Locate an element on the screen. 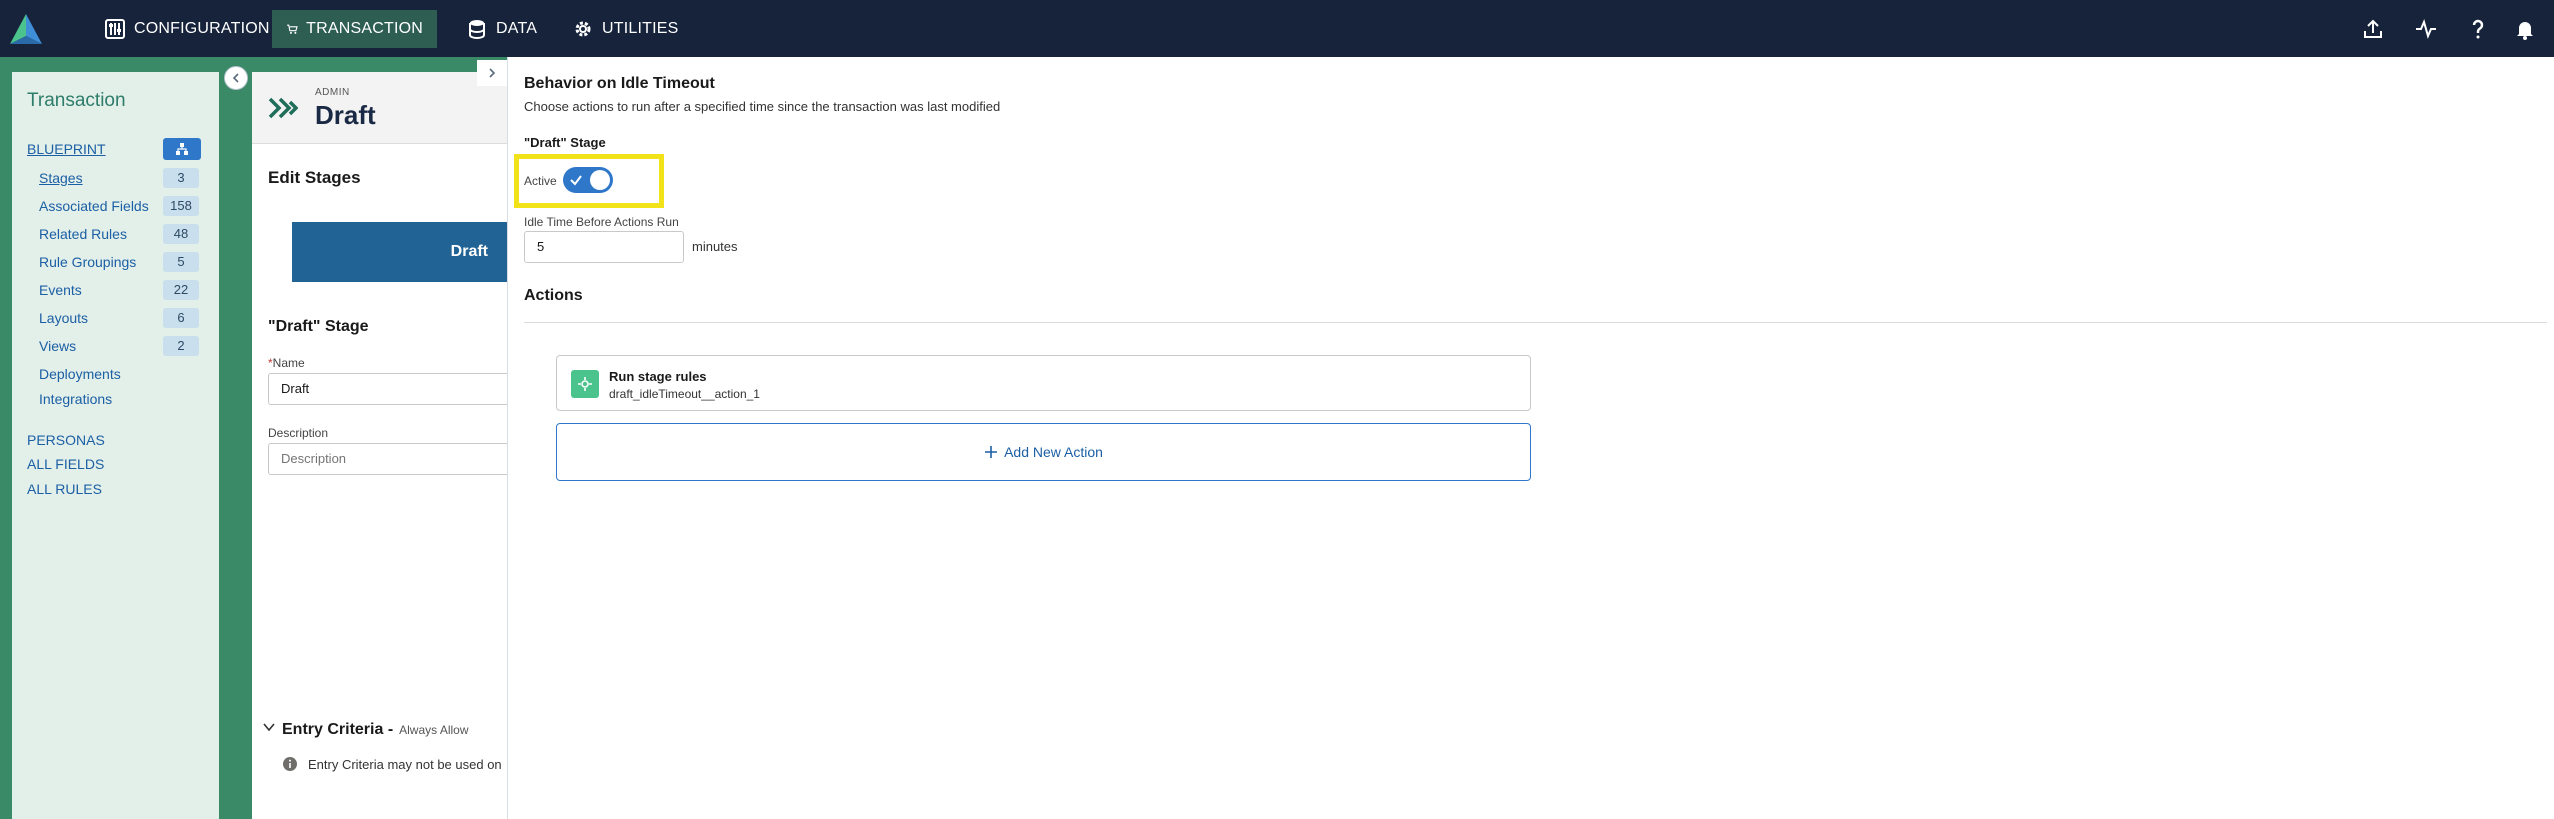 This screenshot has width=2554, height=819. idle-time-unit: minutes is located at coordinates (715, 246).